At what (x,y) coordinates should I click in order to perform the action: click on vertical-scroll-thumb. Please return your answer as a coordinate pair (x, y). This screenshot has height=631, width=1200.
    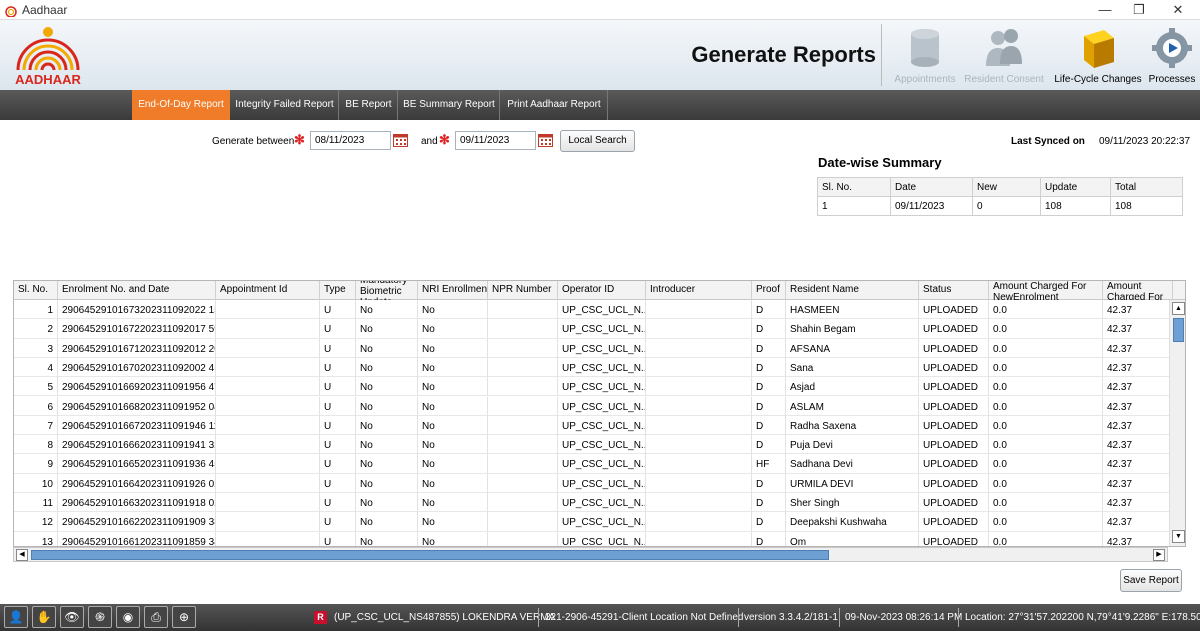
    Looking at the image, I should click on (1178, 330).